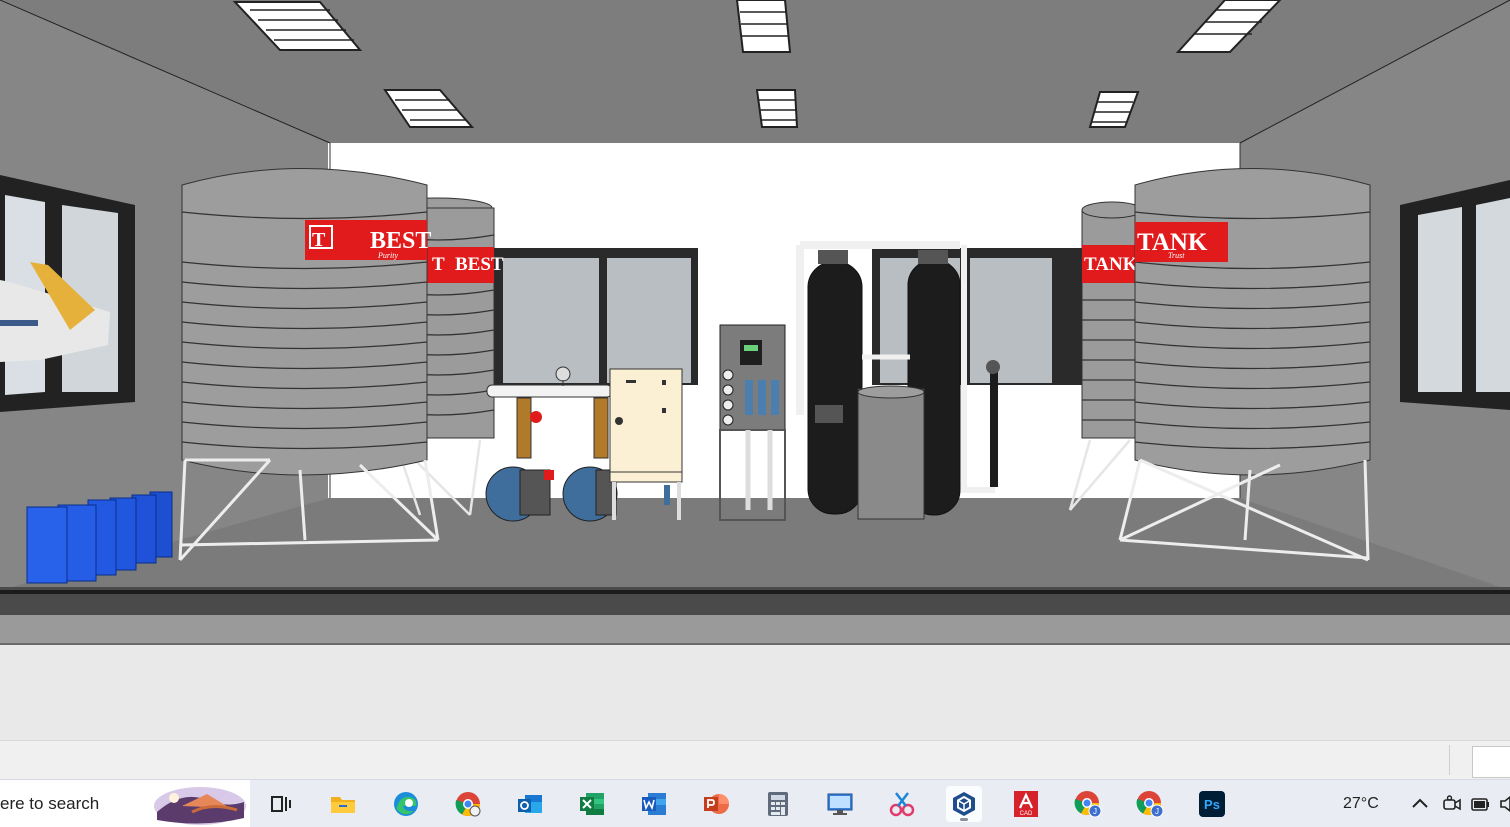  What do you see at coordinates (1088, 804) in the screenshot?
I see `chrome-user-1-icon: J` at bounding box center [1088, 804].